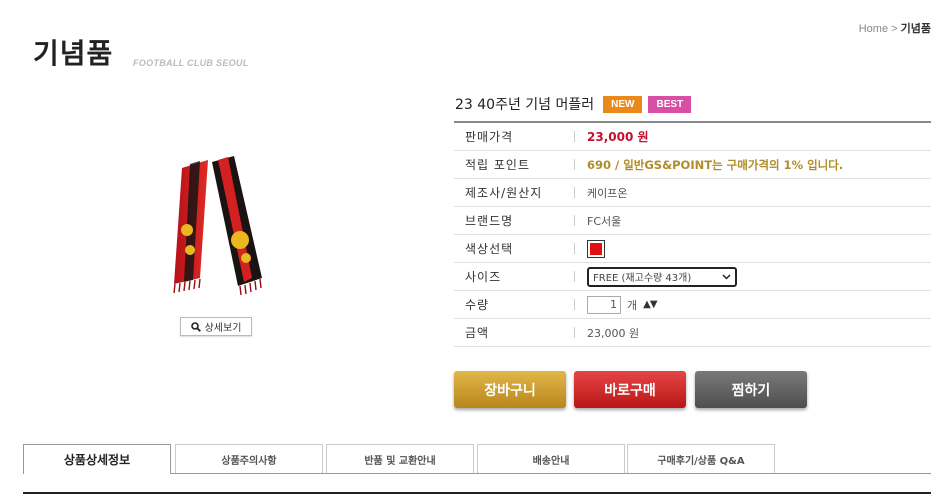 This screenshot has width=931, height=496. What do you see at coordinates (489, 221) in the screenshot?
I see `brand-label: 브랜드명` at bounding box center [489, 221].